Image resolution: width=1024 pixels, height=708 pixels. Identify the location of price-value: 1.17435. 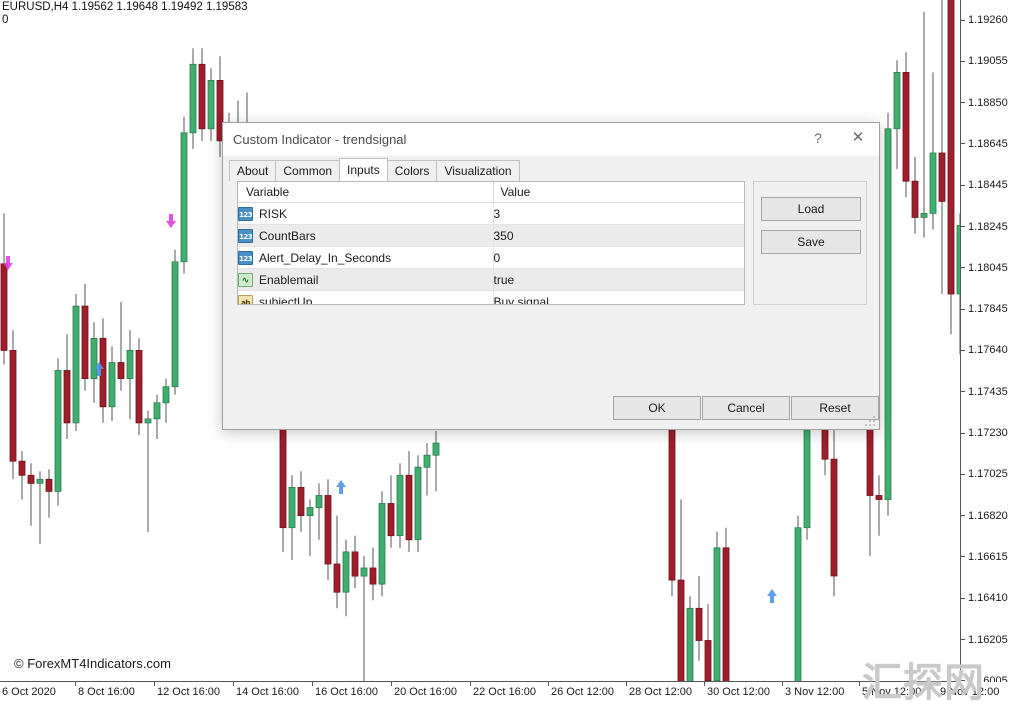
(988, 391).